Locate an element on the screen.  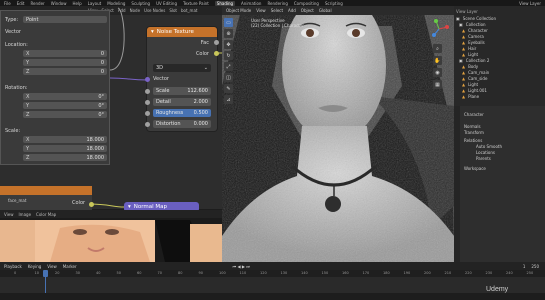
transform-tool-icon: ◫ is located at coordinates (228, 77).